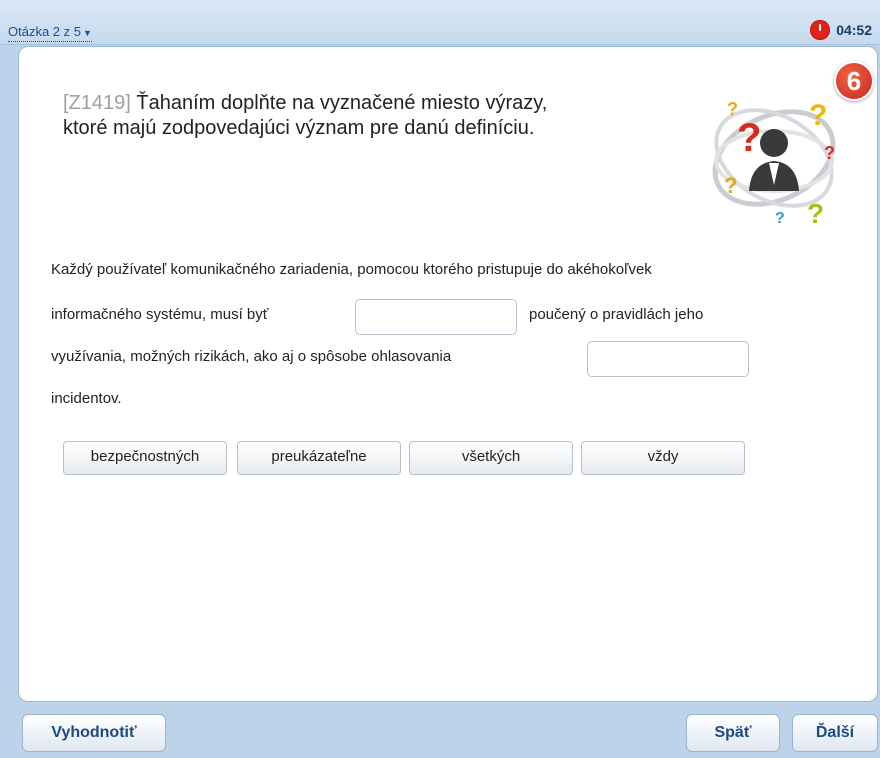  I want to click on timer-value: 04:52, so click(854, 30).